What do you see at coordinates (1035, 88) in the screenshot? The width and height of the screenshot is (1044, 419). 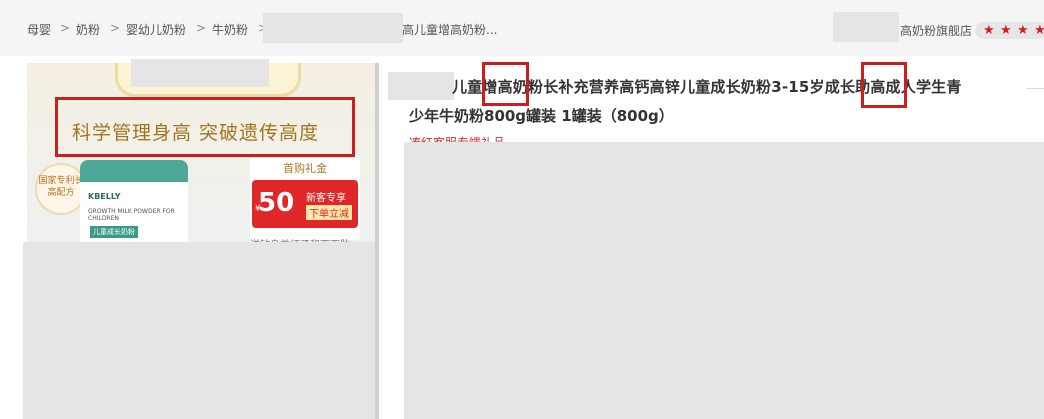 I see `divider` at bounding box center [1035, 88].